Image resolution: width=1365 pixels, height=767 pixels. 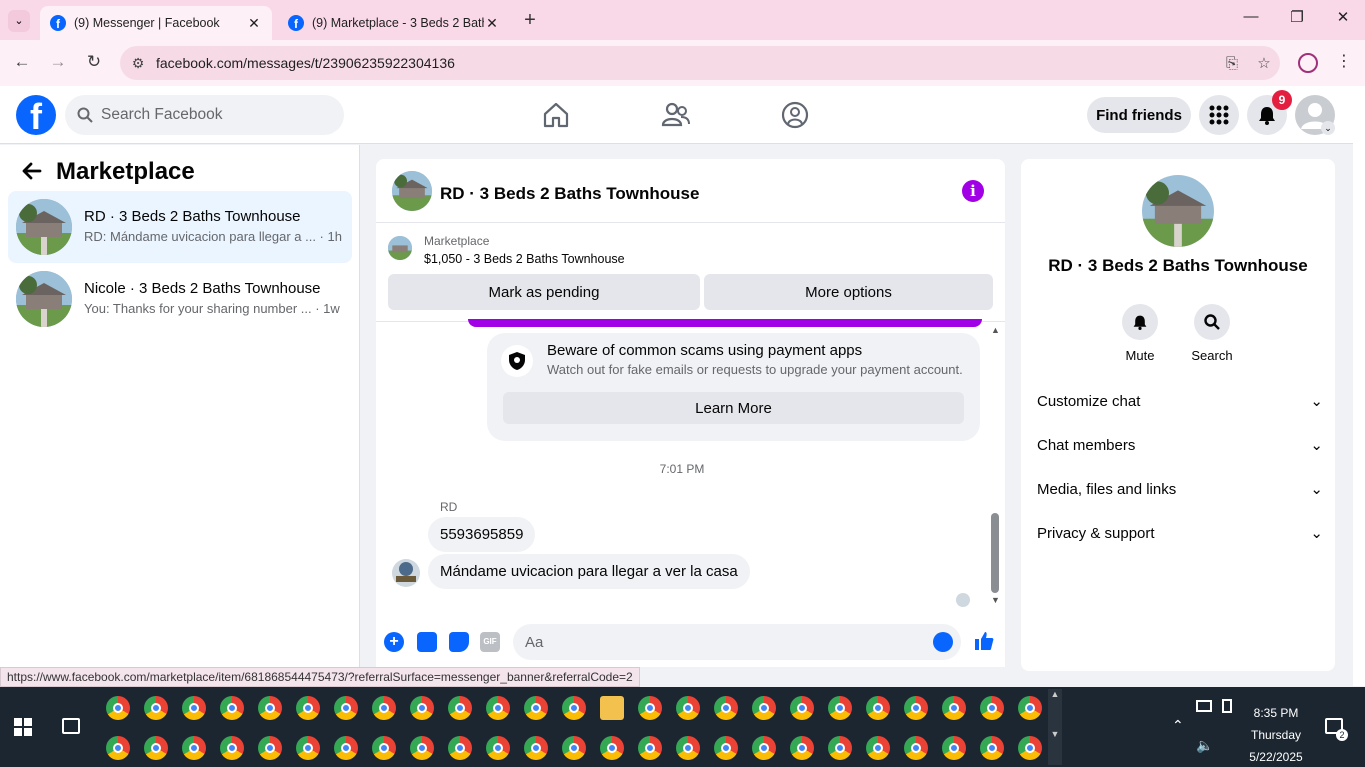 What do you see at coordinates (1308, 63) in the screenshot?
I see `profile-icon` at bounding box center [1308, 63].